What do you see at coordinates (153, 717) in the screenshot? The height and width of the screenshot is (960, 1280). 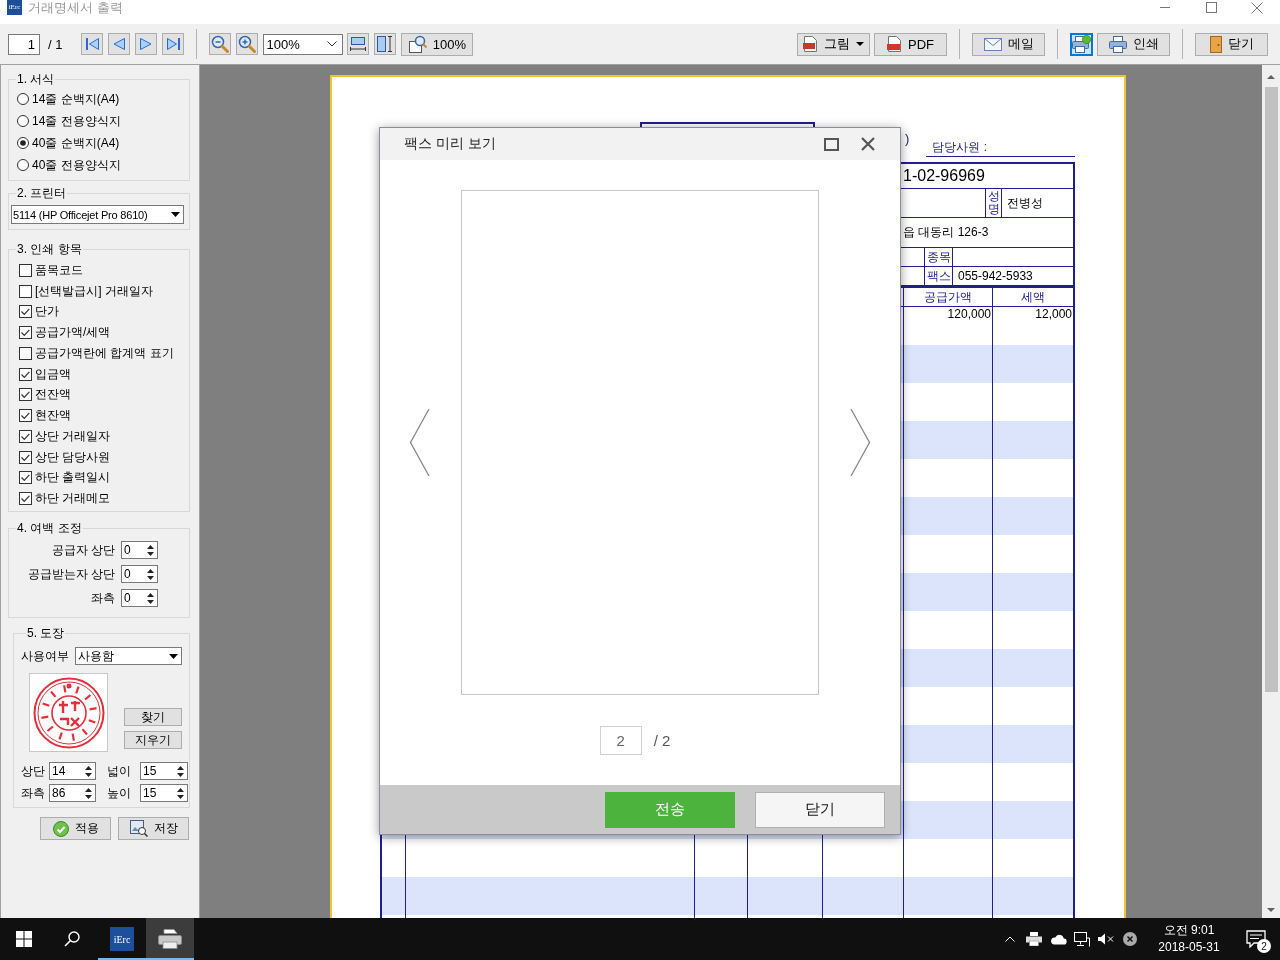 I see `stamp-button: 찾기` at bounding box center [153, 717].